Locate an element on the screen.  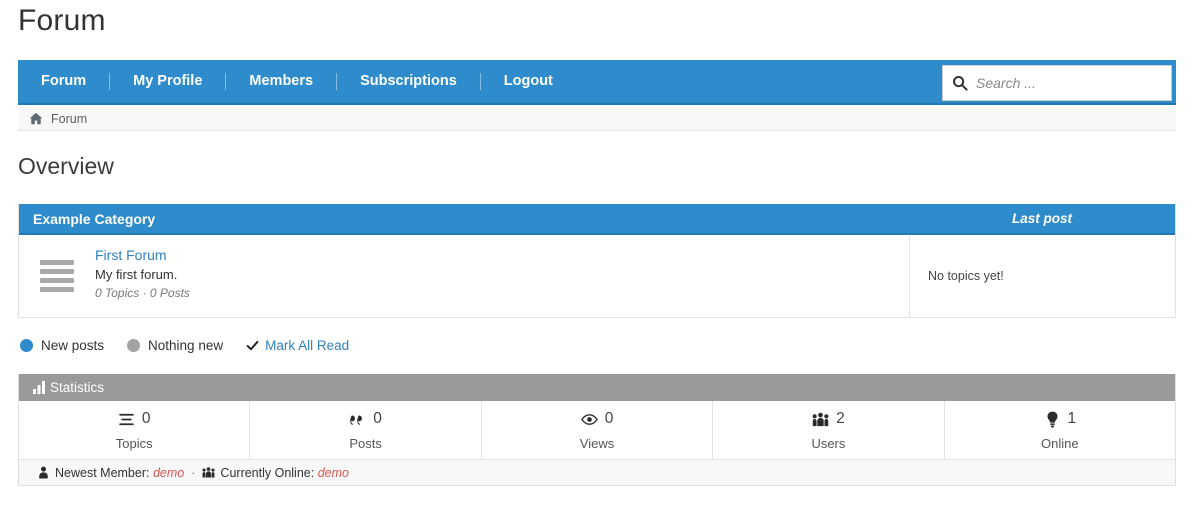
bar-chart-icon is located at coordinates (39, 387).